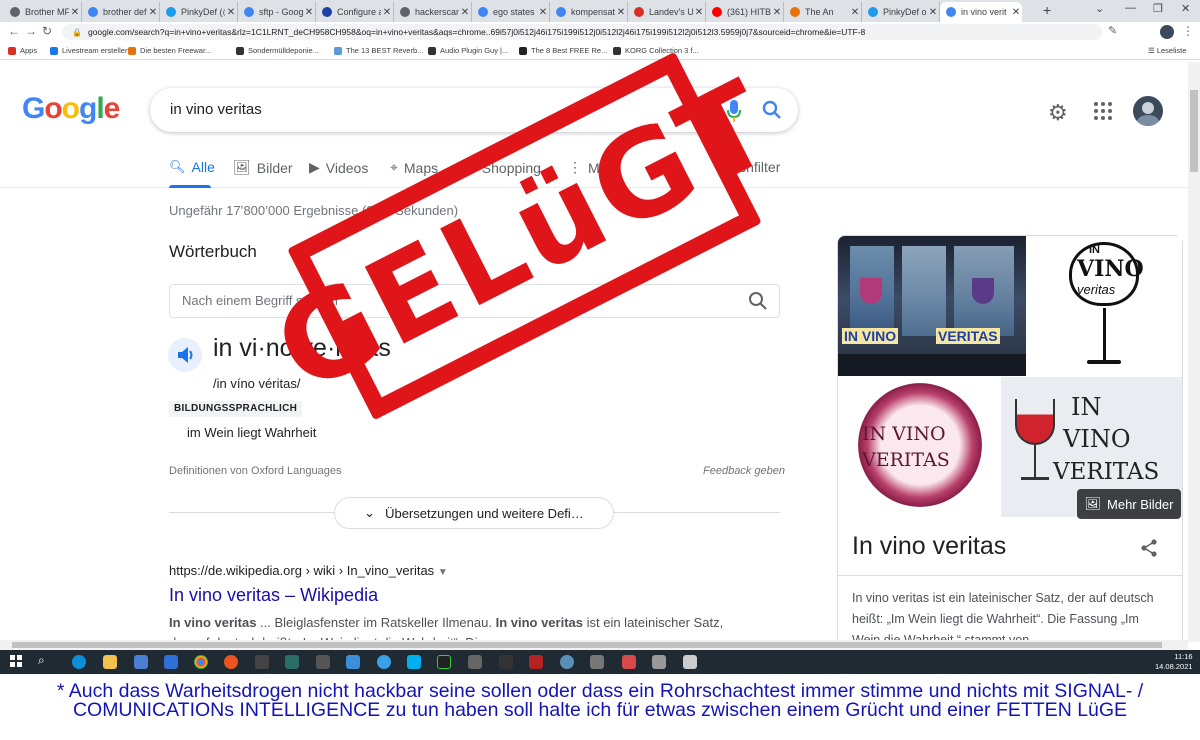 The width and height of the screenshot is (1200, 740). What do you see at coordinates (327, 12) in the screenshot?
I see `tab-favicon-icon` at bounding box center [327, 12].